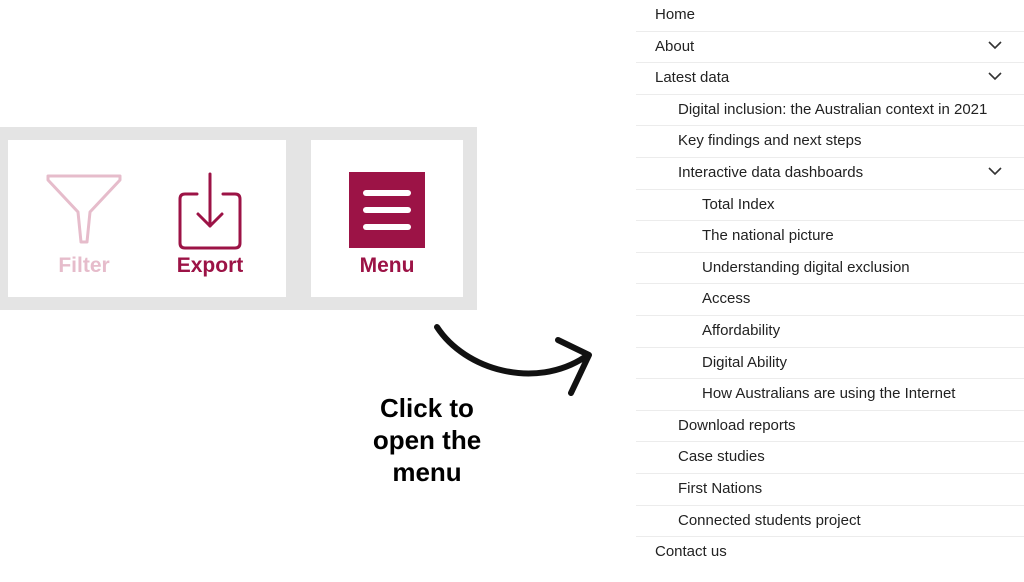 Image resolution: width=1024 pixels, height=582 pixels. Describe the element at coordinates (745, 362) in the screenshot. I see `nav-item-label: Digital Ability` at that location.